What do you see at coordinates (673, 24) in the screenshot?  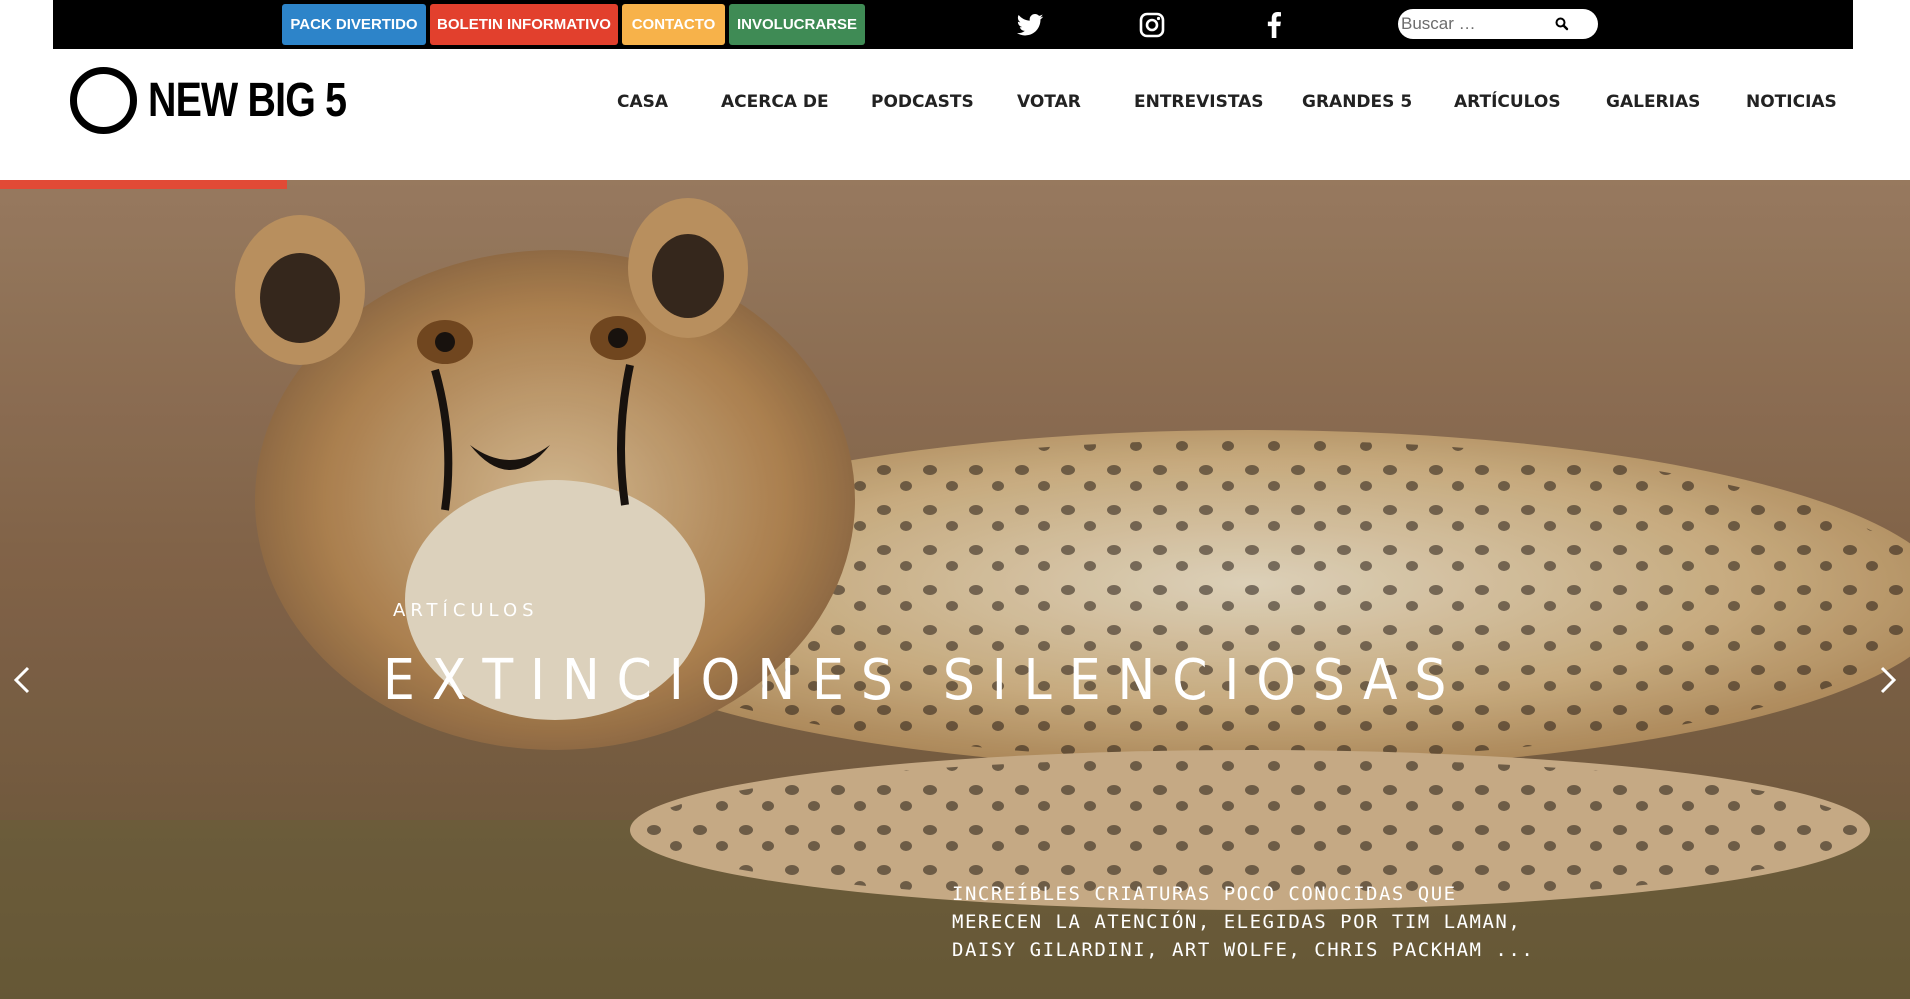 I see `contact-button: CONTACTO` at bounding box center [673, 24].